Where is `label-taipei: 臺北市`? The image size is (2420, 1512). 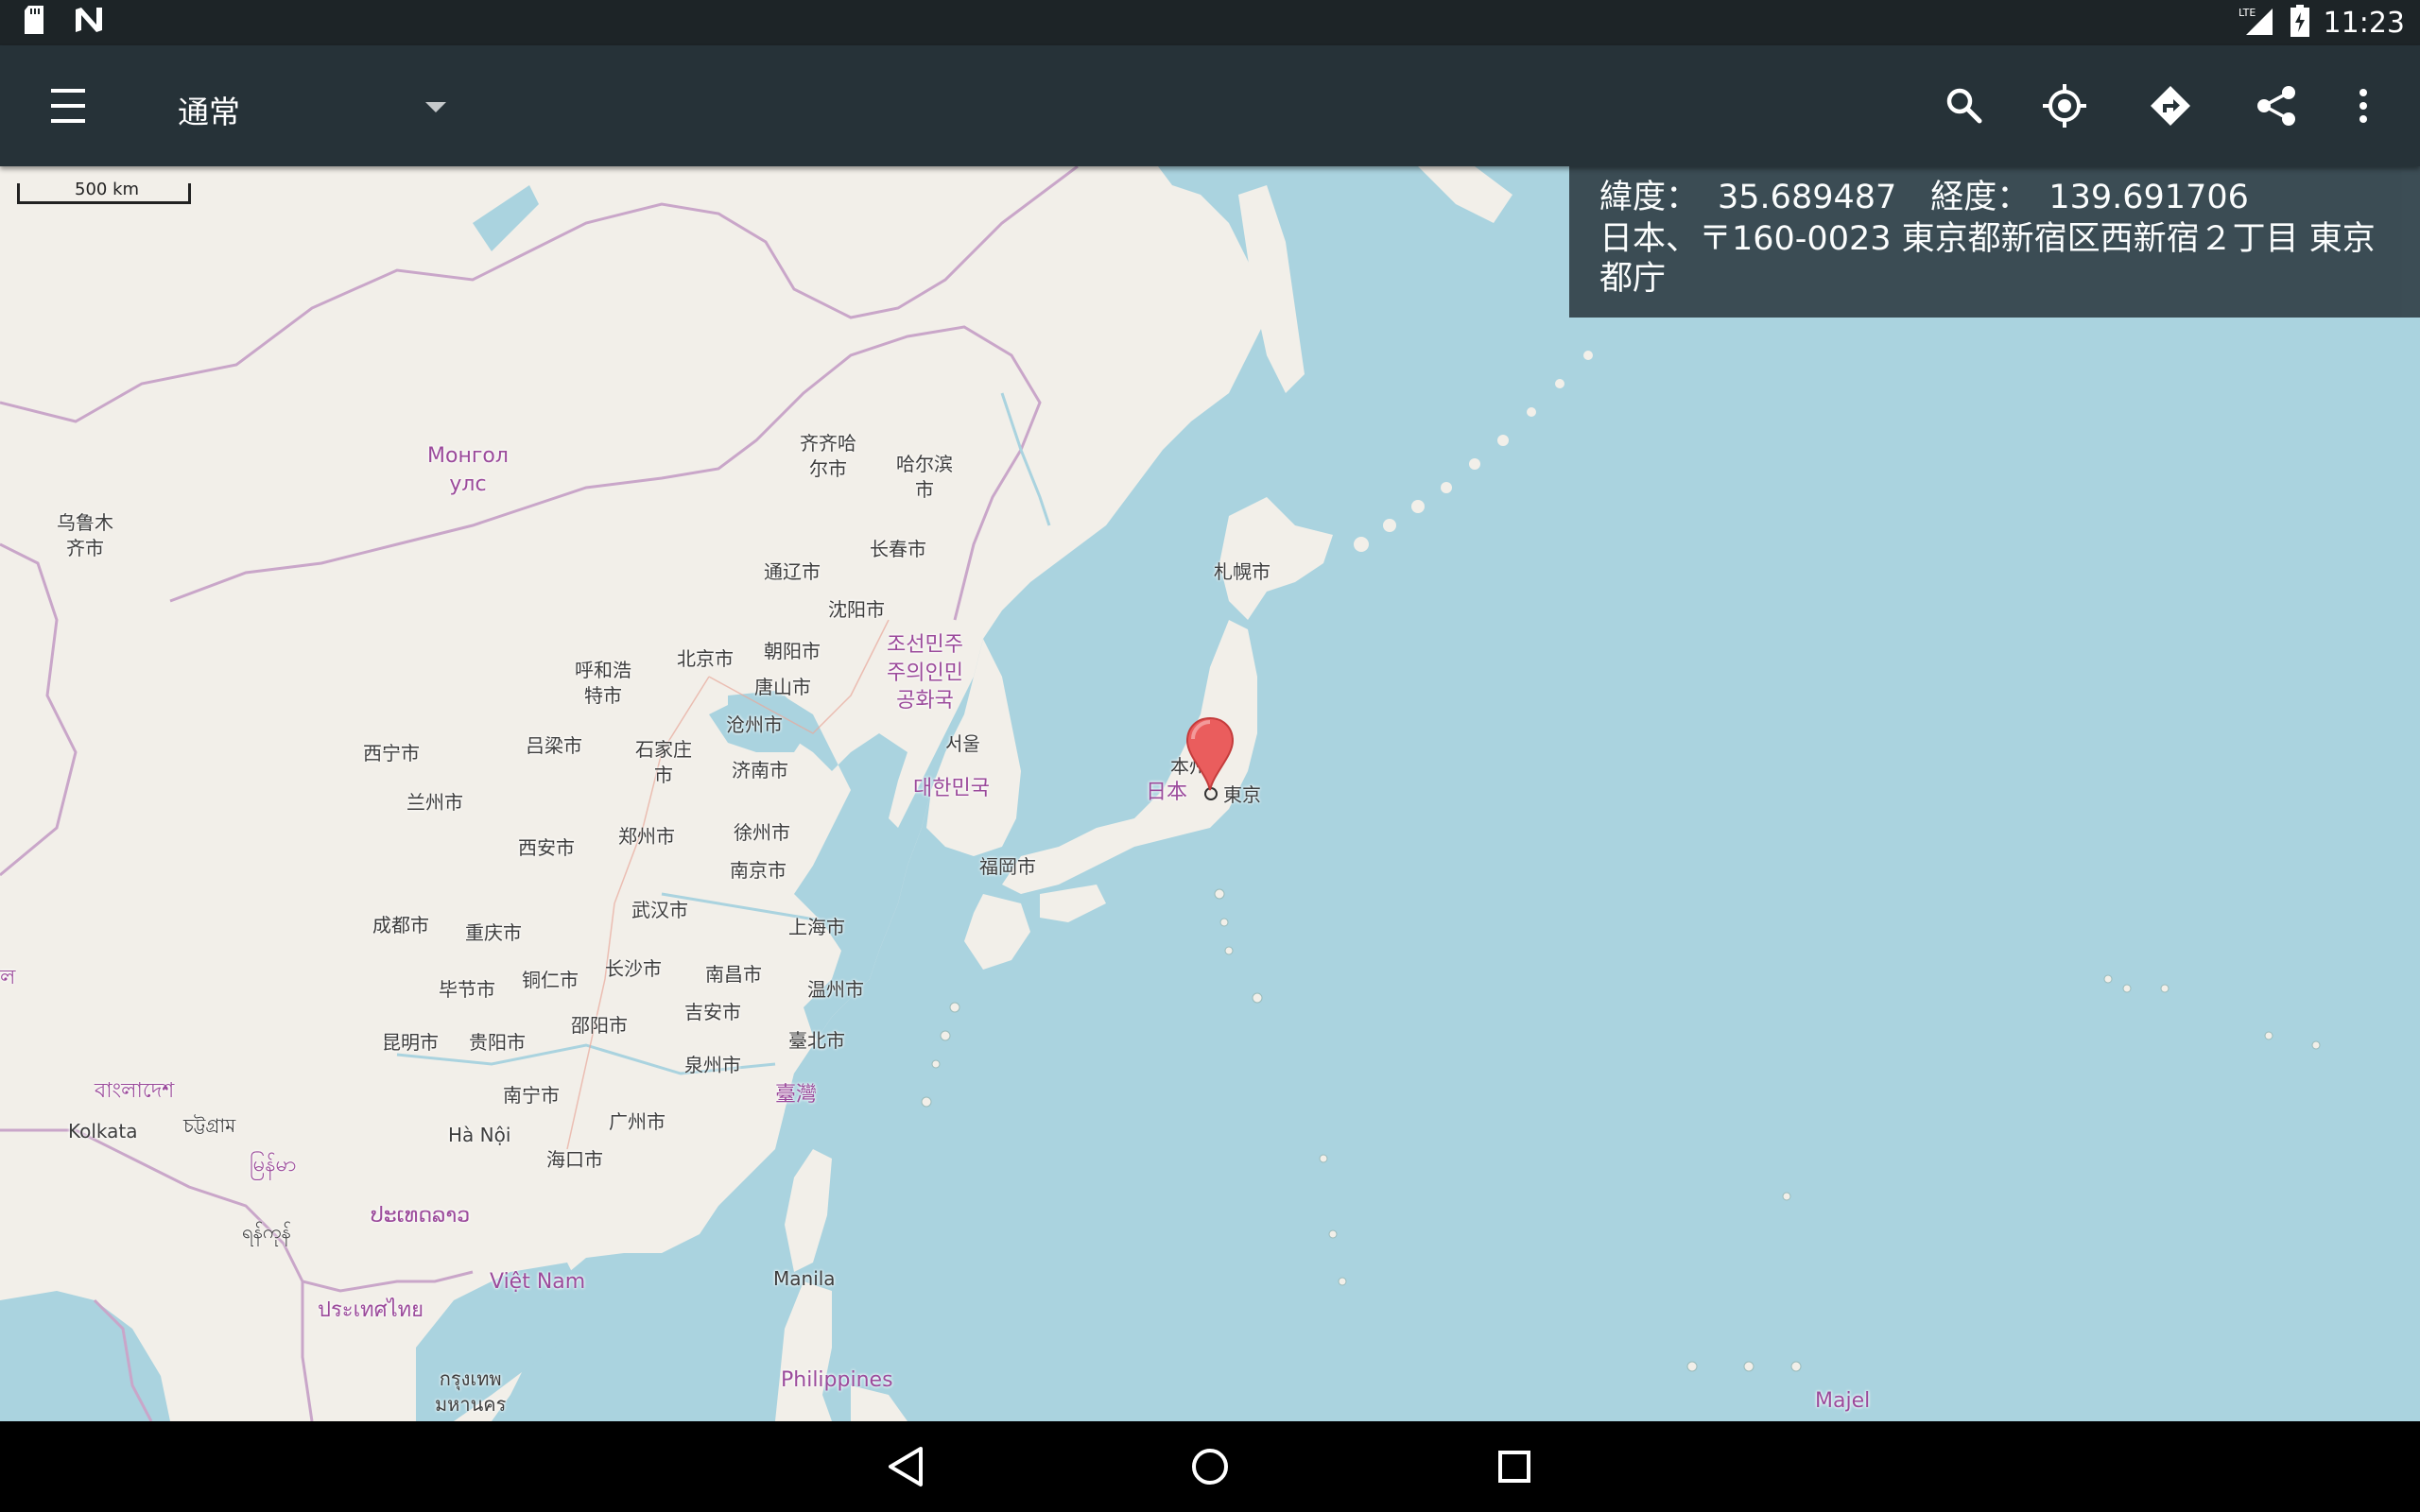 label-taipei: 臺北市 is located at coordinates (817, 1040).